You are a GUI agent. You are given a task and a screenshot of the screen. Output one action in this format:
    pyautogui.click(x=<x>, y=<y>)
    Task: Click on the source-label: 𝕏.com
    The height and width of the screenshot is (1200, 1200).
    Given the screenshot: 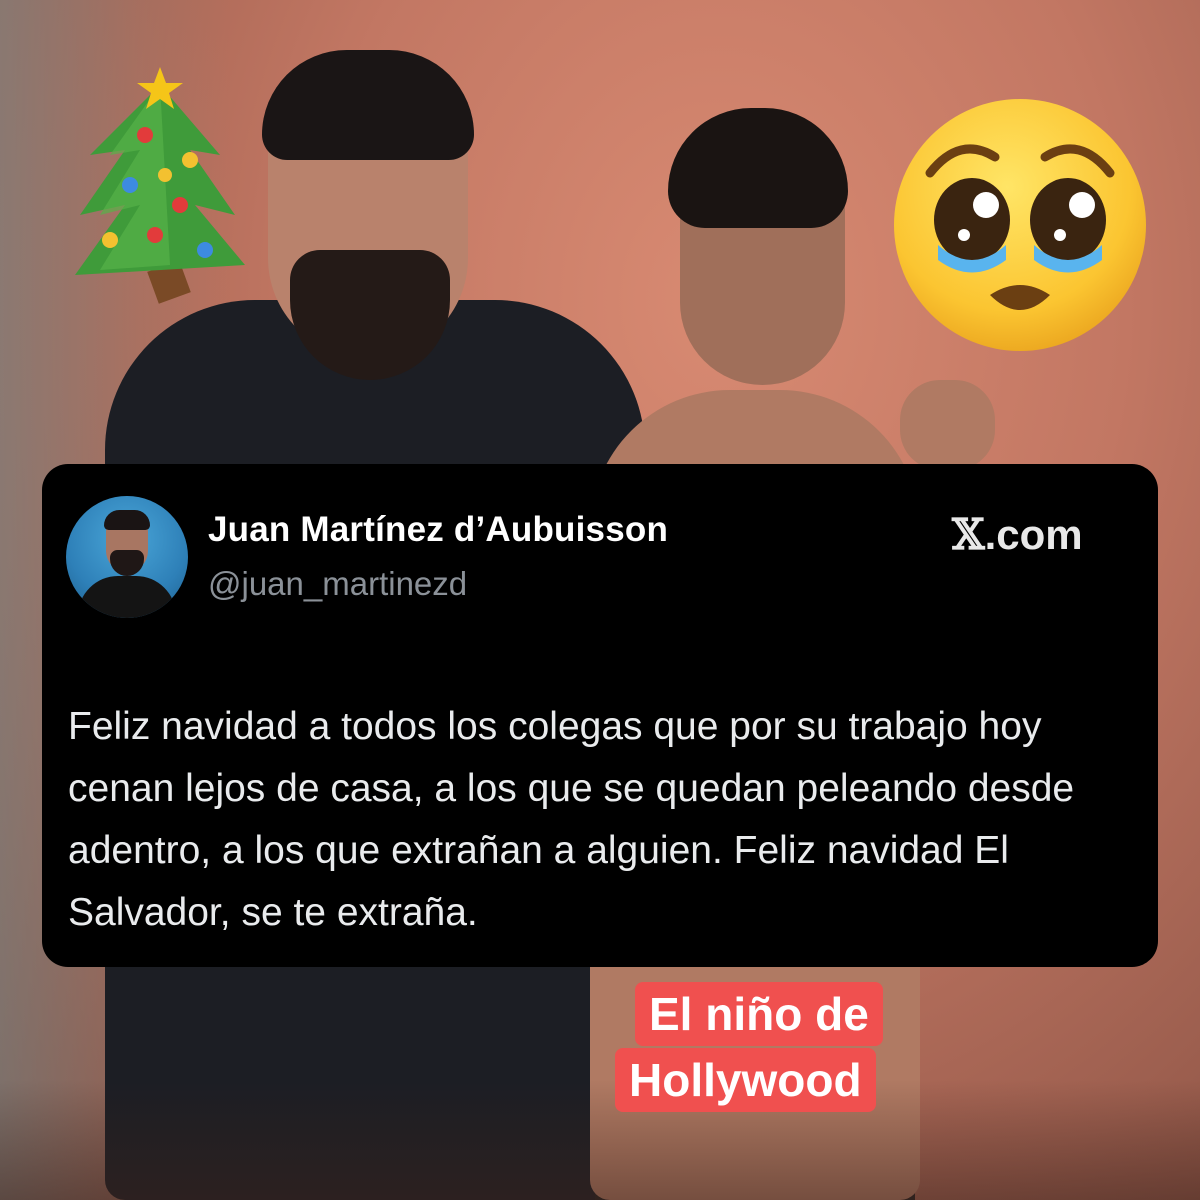 What is the action you would take?
    pyautogui.click(x=1017, y=534)
    